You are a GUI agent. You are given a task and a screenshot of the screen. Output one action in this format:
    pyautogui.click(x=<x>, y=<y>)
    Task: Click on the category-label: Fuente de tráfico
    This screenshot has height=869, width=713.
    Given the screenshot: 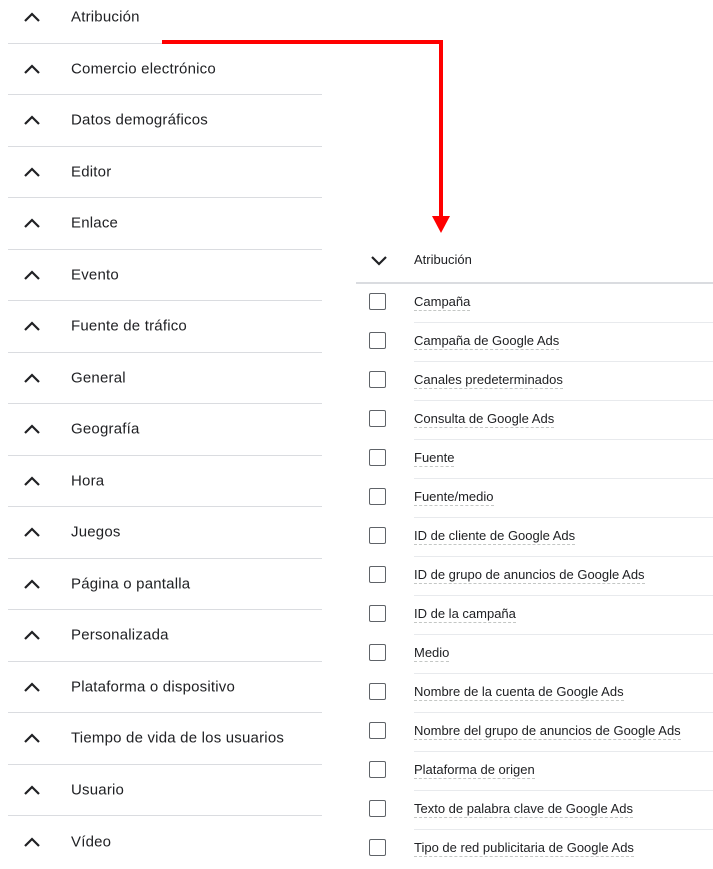 What is the action you would take?
    pyautogui.click(x=129, y=326)
    